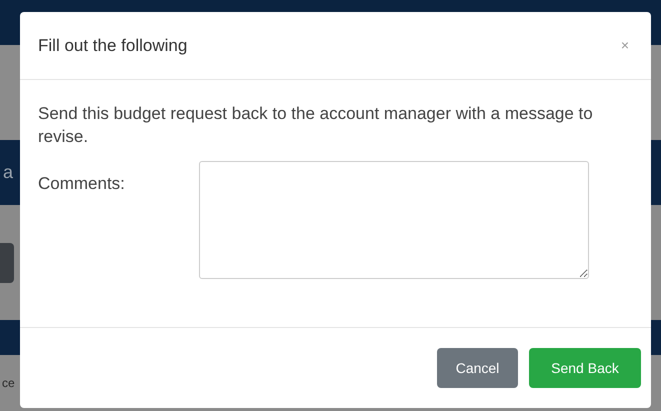  What do you see at coordinates (477, 368) in the screenshot?
I see `cancel-button: Cancel` at bounding box center [477, 368].